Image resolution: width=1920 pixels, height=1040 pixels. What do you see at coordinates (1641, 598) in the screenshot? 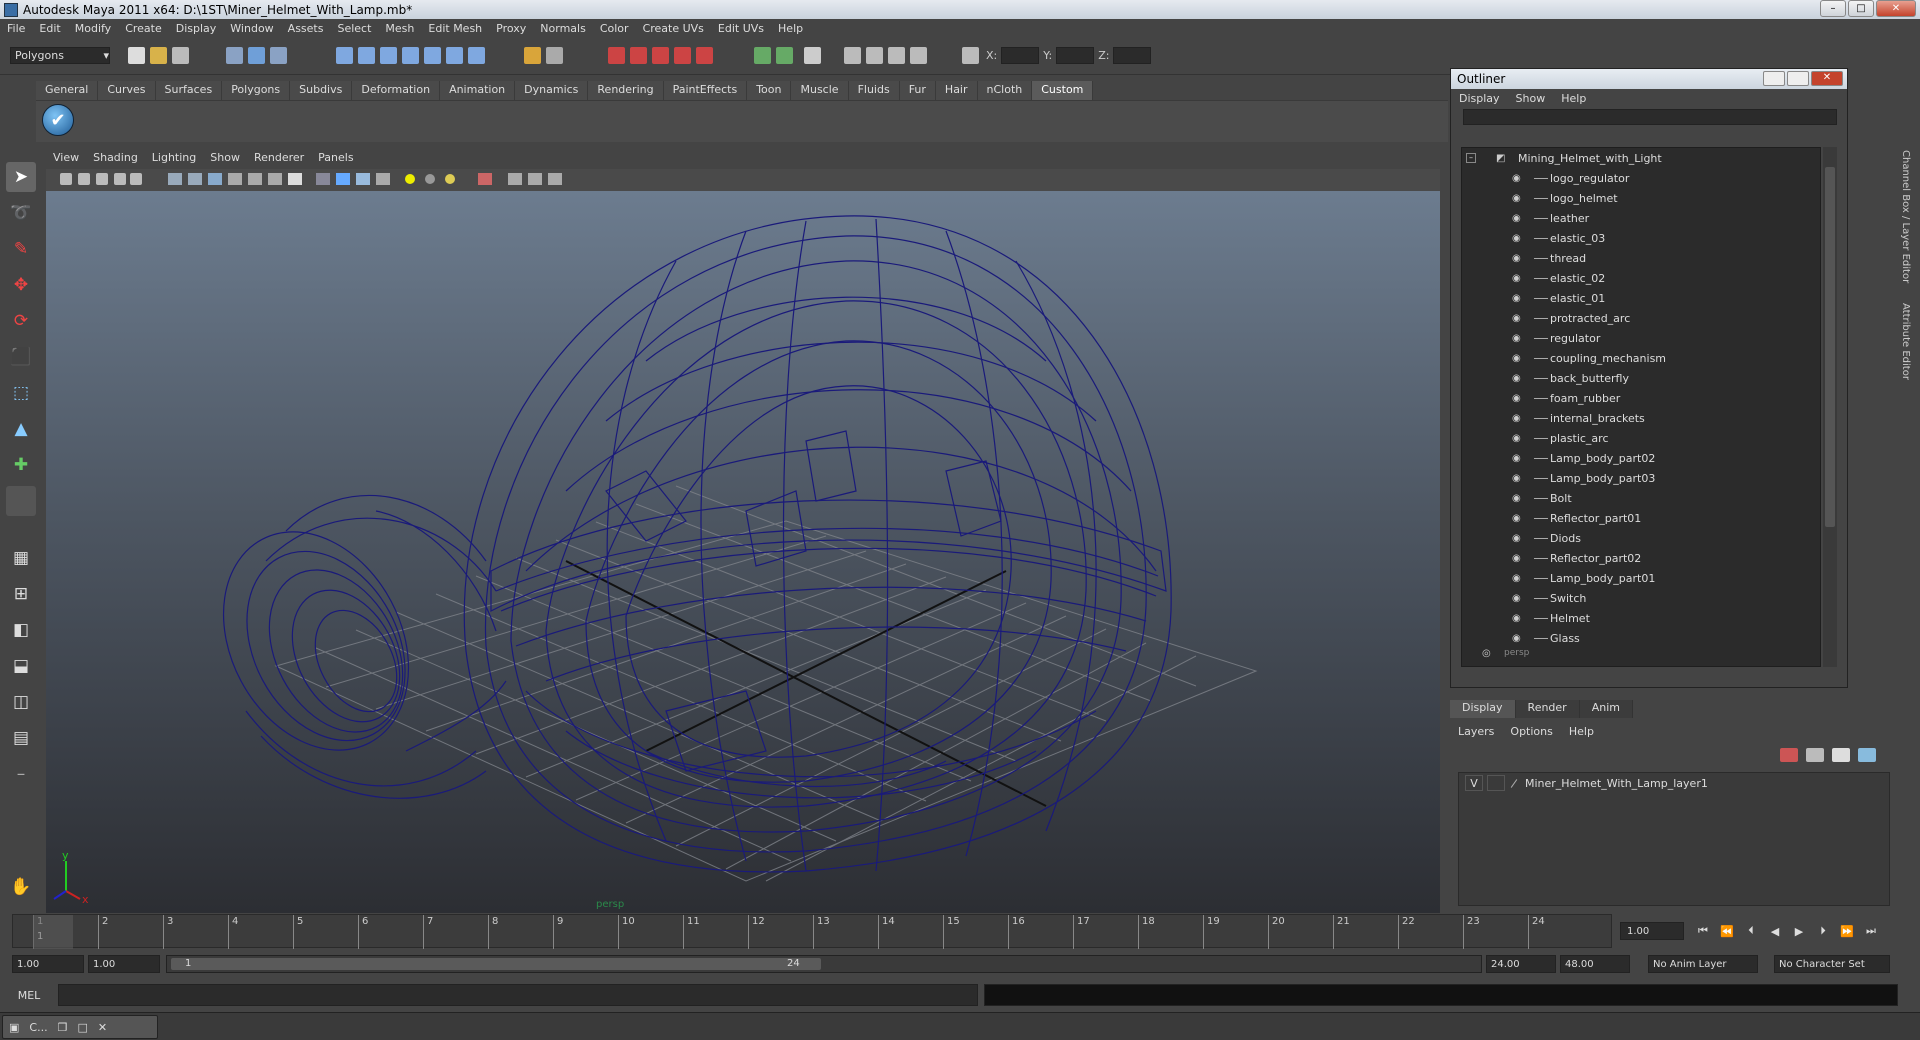
I see `outliner-item: ◉ Switch` at bounding box center [1641, 598].